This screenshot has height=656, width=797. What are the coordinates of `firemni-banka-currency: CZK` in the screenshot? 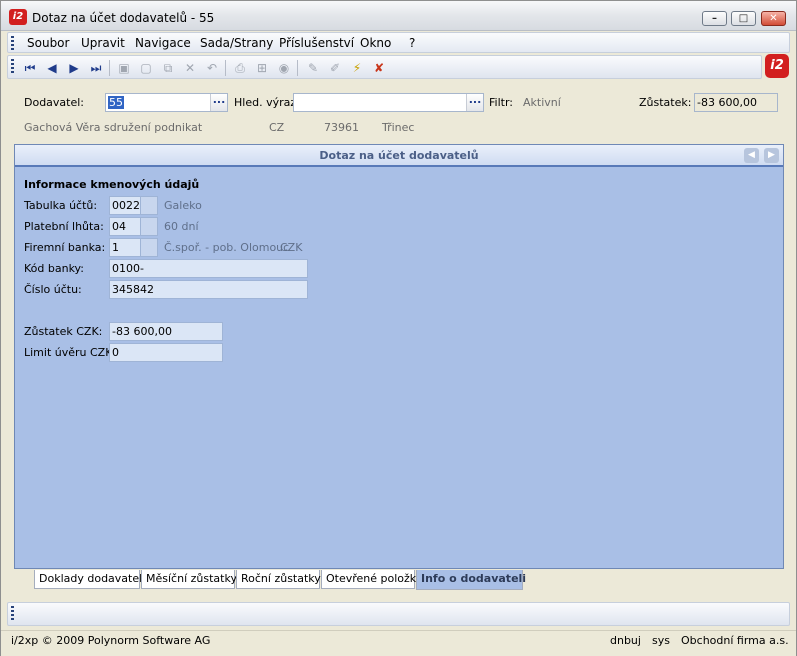 It's located at (291, 247).